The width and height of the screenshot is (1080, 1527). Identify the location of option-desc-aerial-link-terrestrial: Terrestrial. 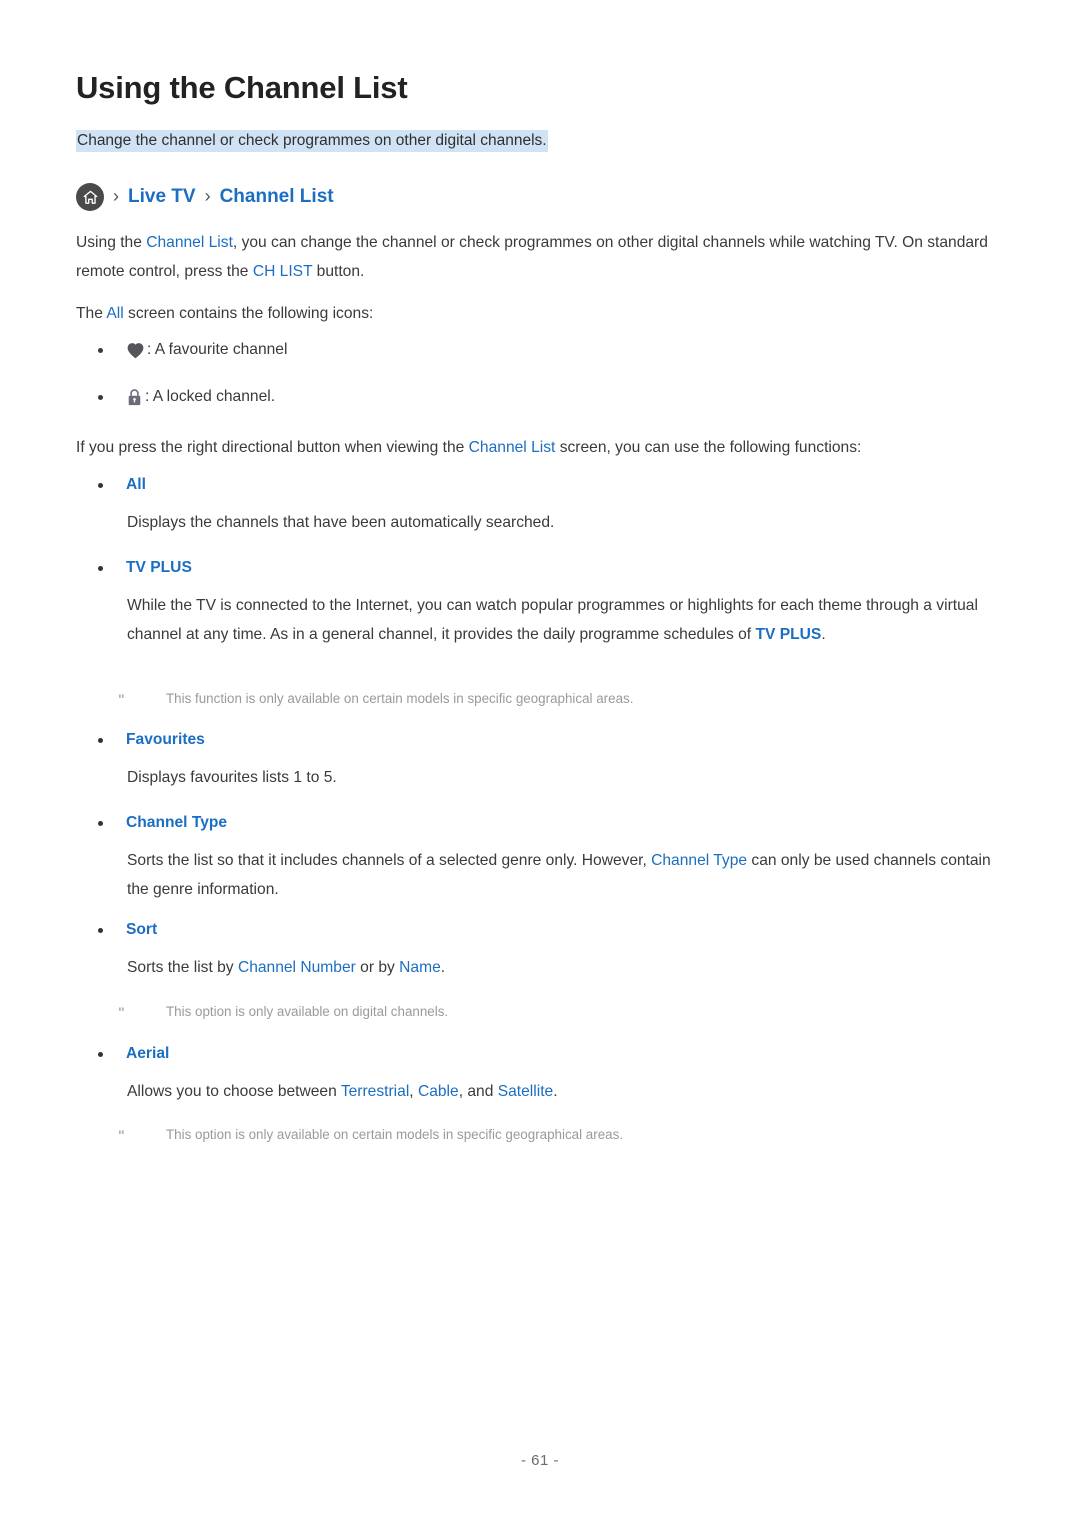
(375, 1091).